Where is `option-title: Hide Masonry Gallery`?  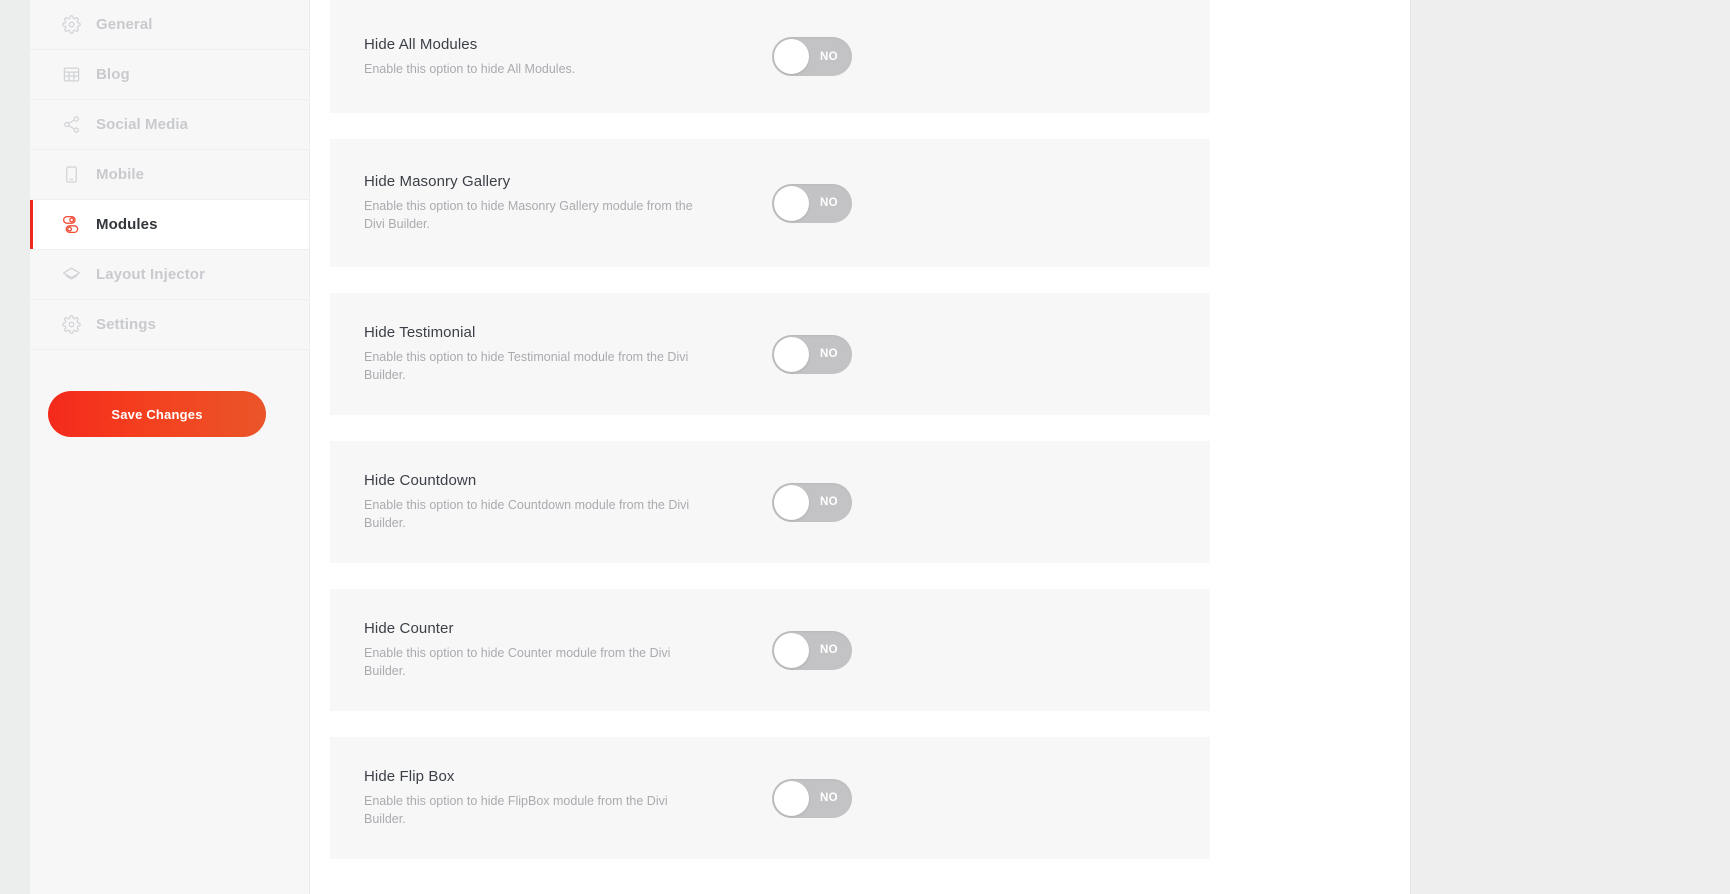
option-title: Hide Masonry Gallery is located at coordinates (437, 181).